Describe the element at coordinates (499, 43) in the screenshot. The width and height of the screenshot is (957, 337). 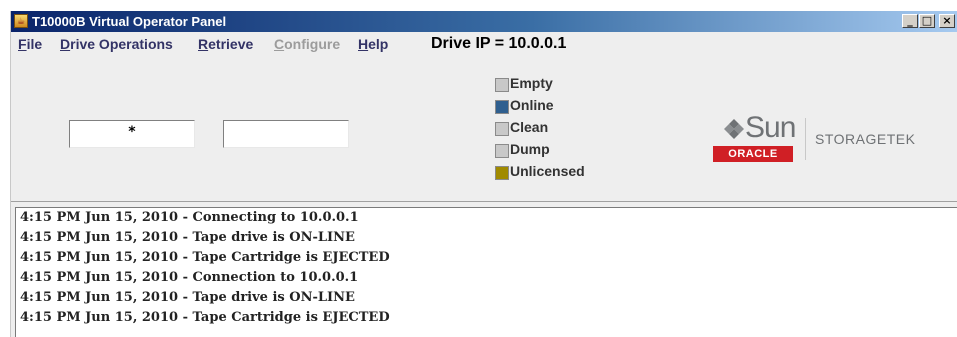
I see `drive-ip-label: Drive IP = 10.0.0.1` at that location.